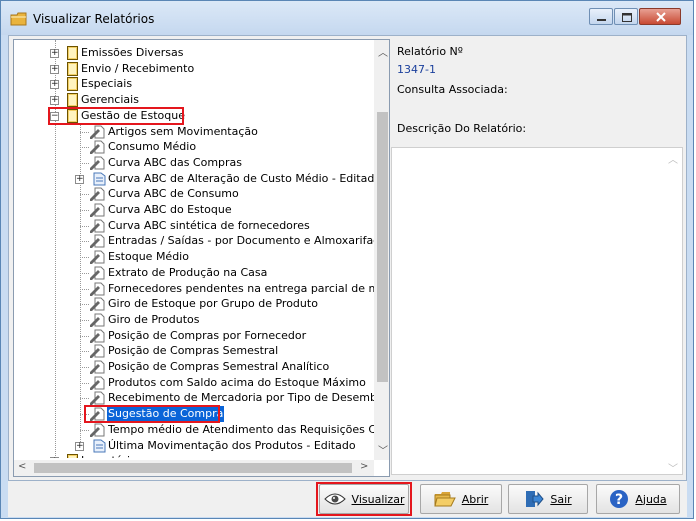 The height and width of the screenshot is (521, 696). What do you see at coordinates (673, 158) in the screenshot?
I see `desc-scroll-up-icon: ︿` at bounding box center [673, 158].